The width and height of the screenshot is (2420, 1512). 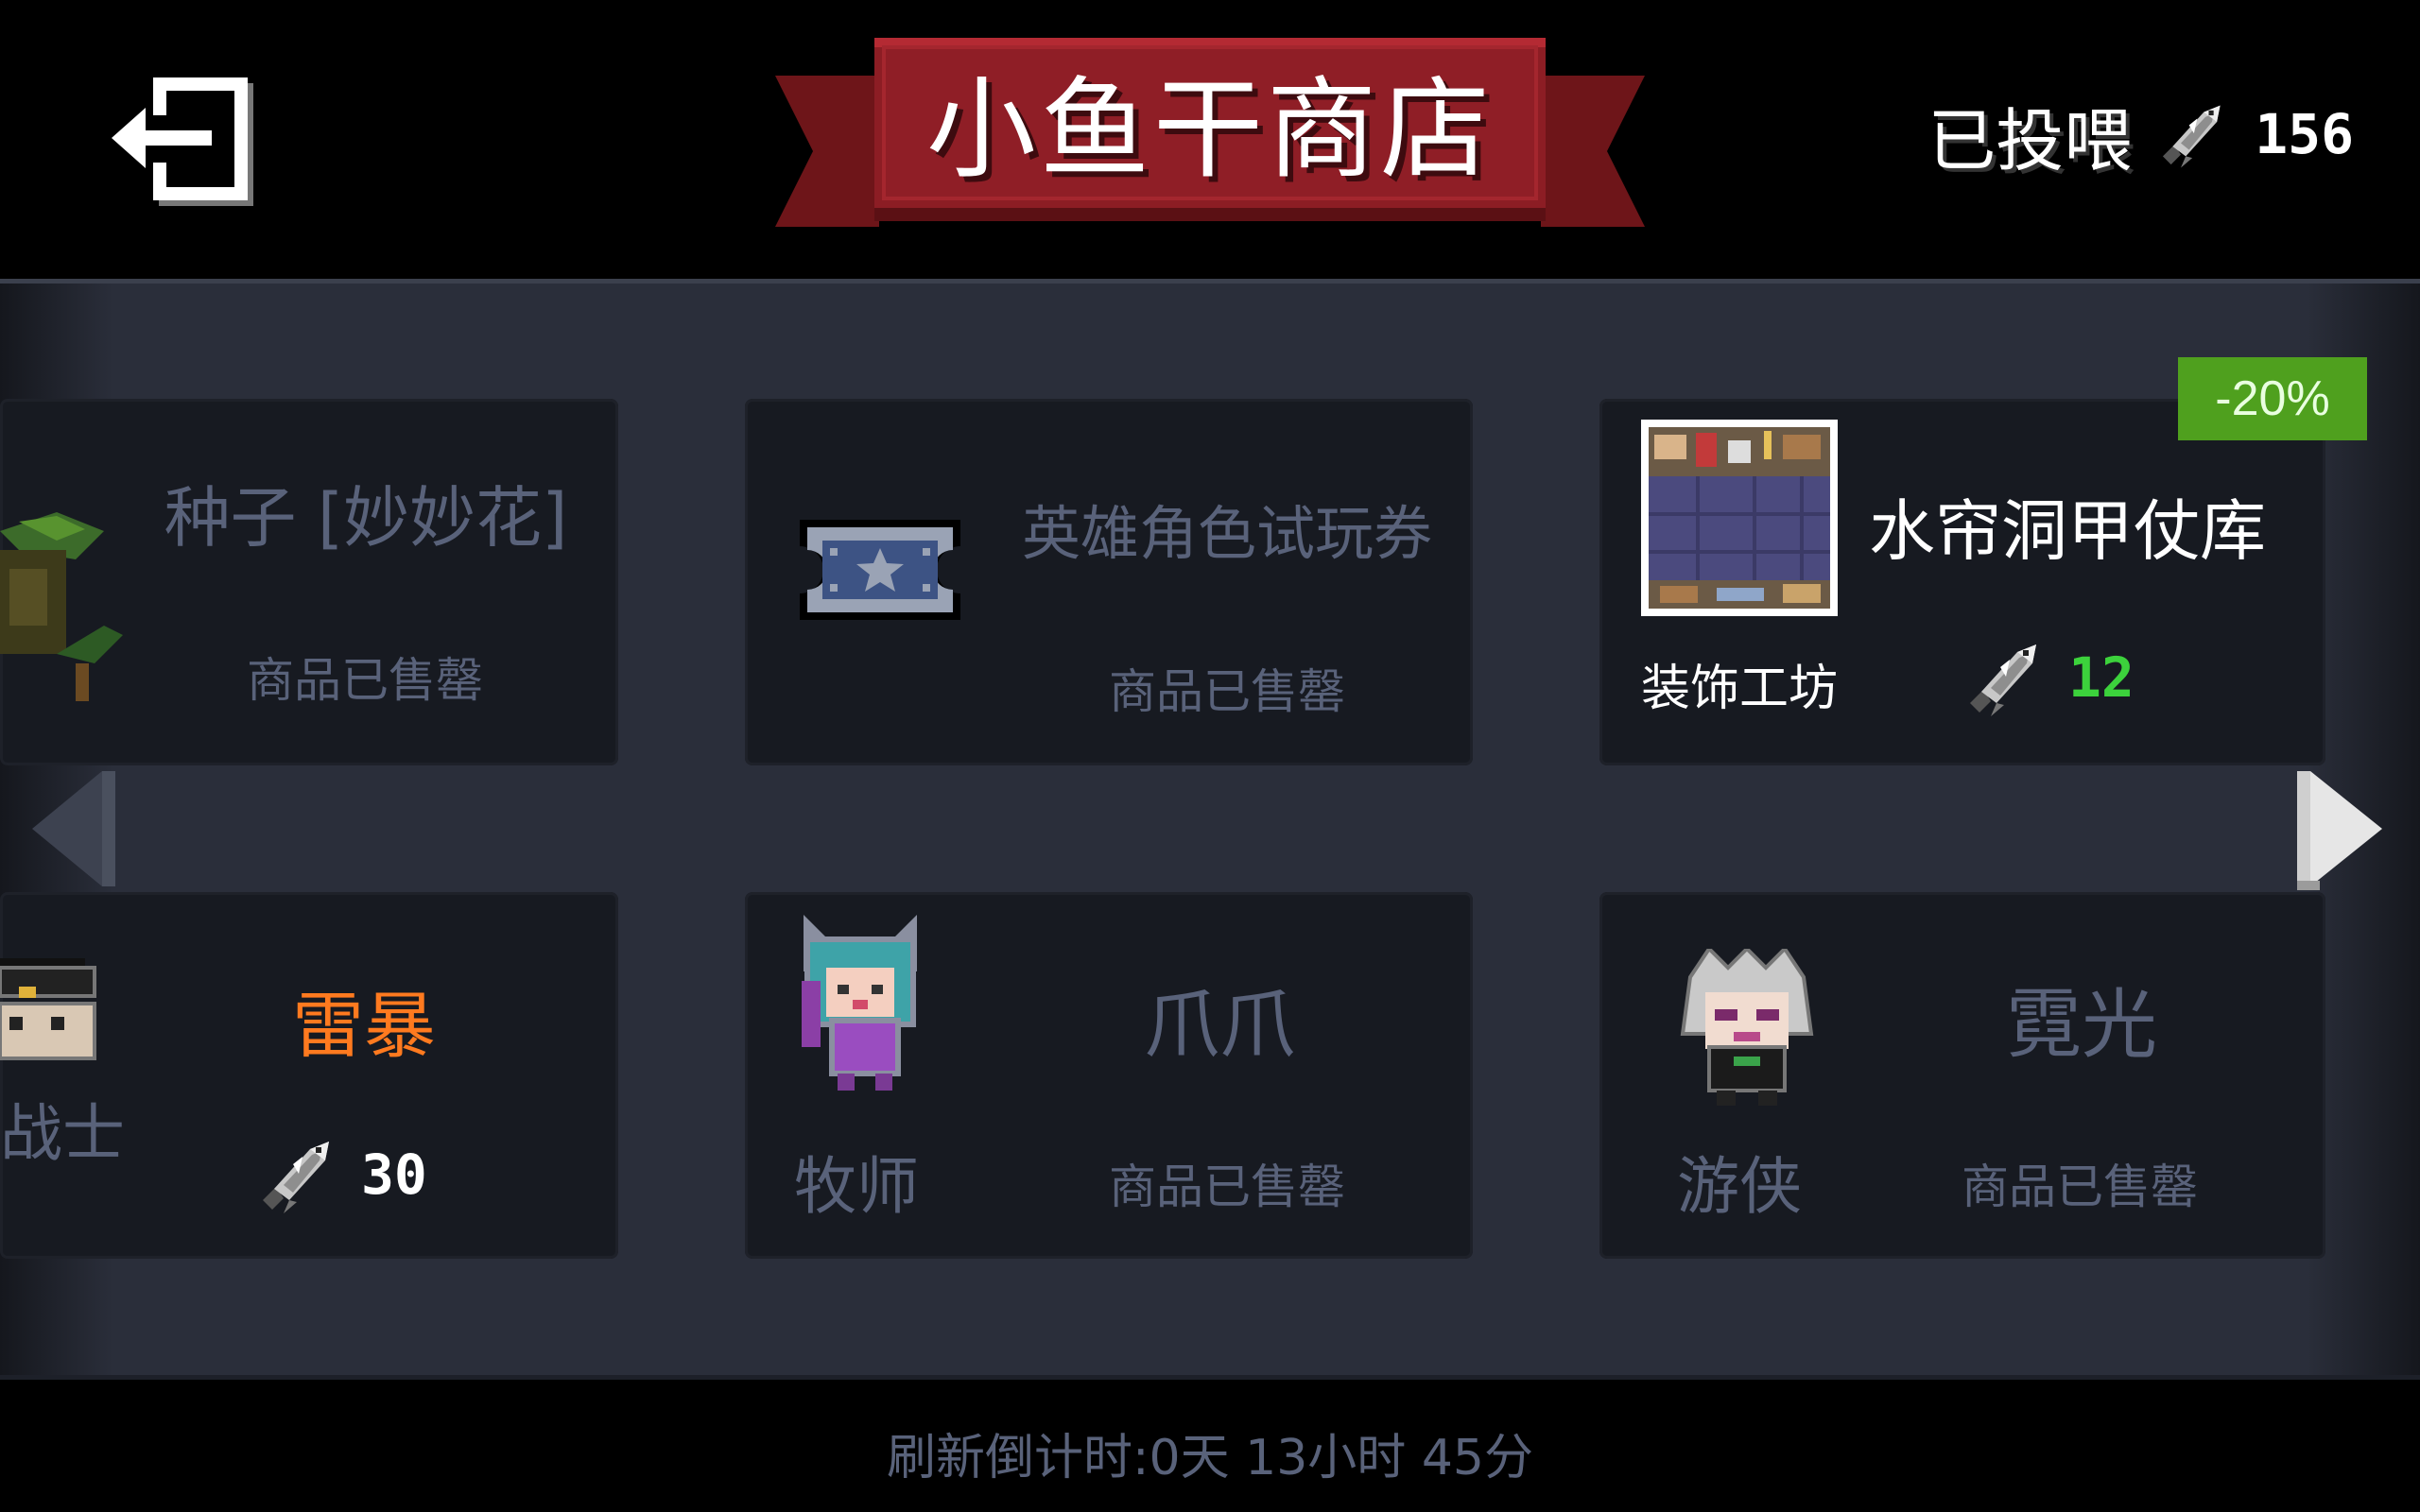 What do you see at coordinates (1962, 1075) in the screenshot?
I see `shop-item-ranger-skin: 游侠 霓光 商品已售罄` at bounding box center [1962, 1075].